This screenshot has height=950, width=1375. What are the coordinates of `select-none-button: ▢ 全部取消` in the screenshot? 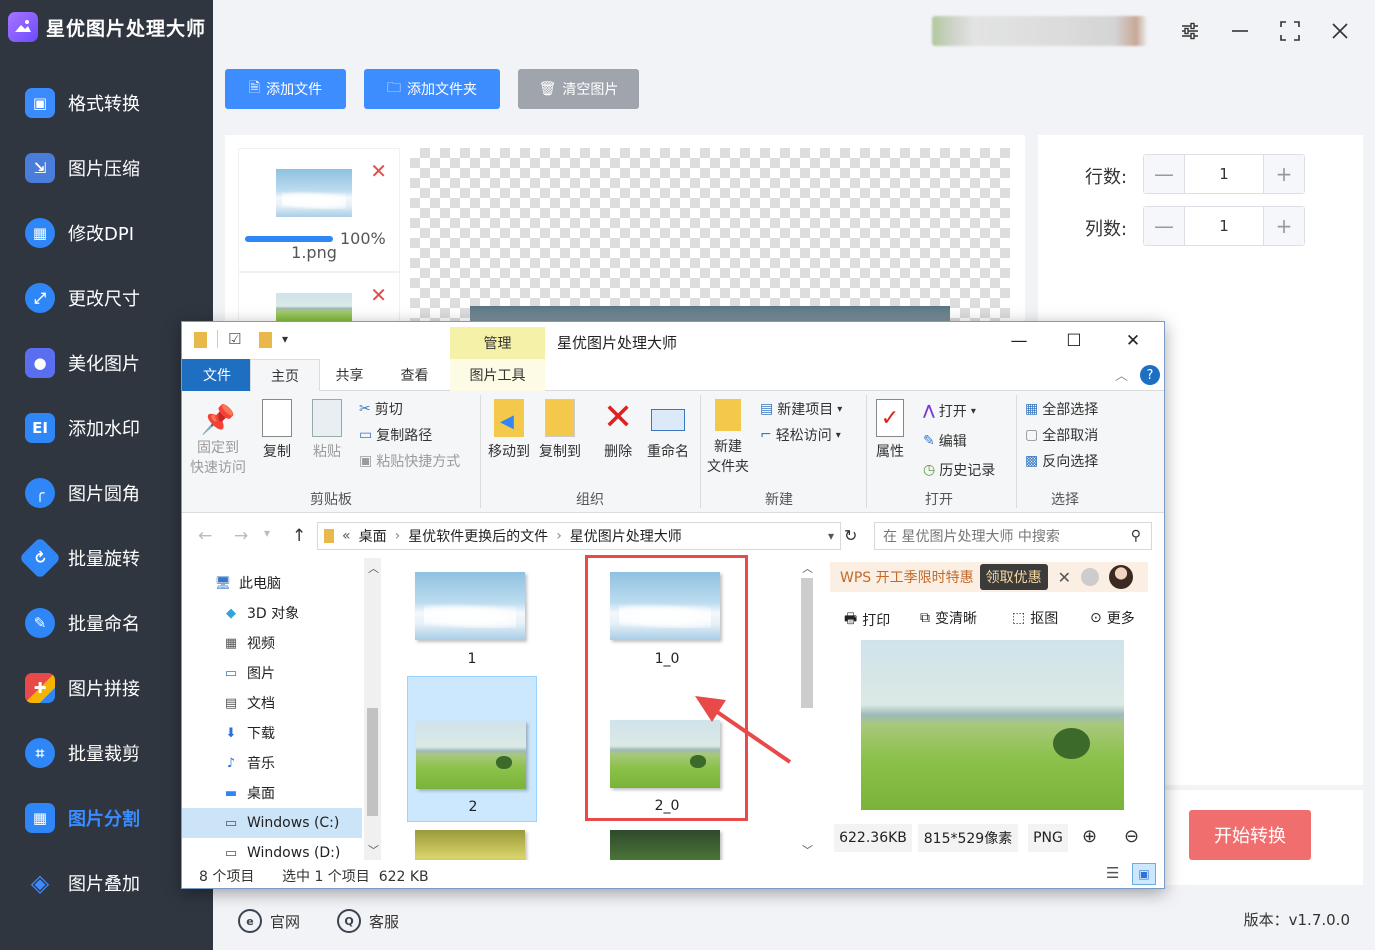 It's located at (1061, 435).